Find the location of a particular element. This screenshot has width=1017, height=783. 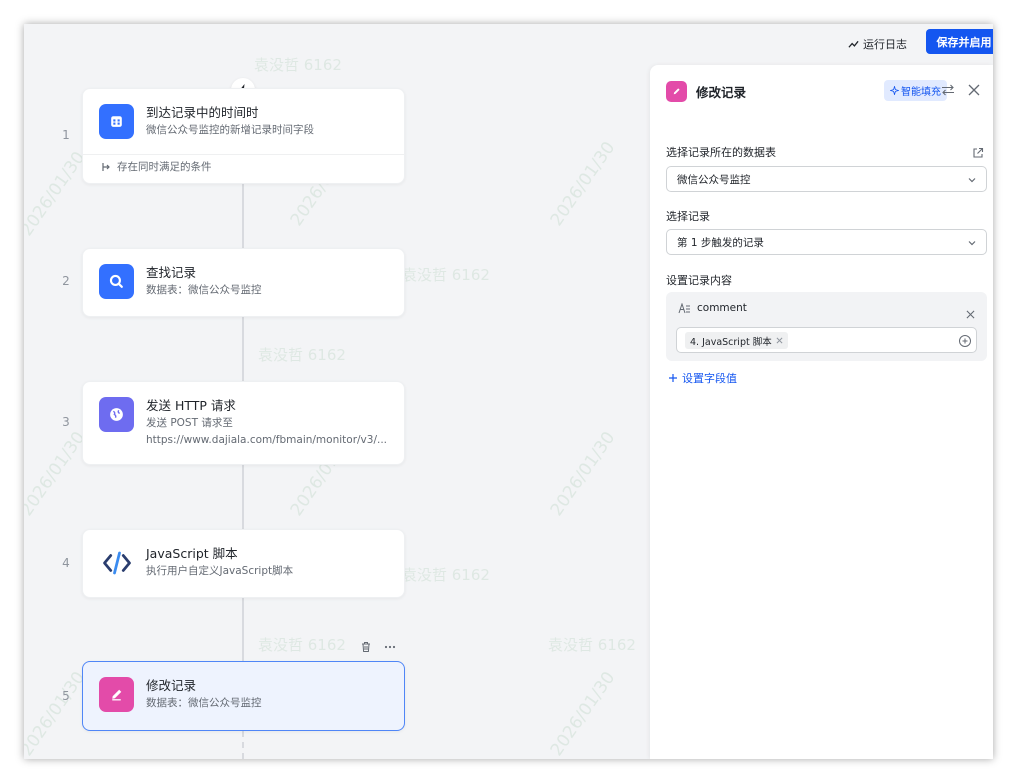

step-title: 发送 HTTP 请求 is located at coordinates (191, 405).